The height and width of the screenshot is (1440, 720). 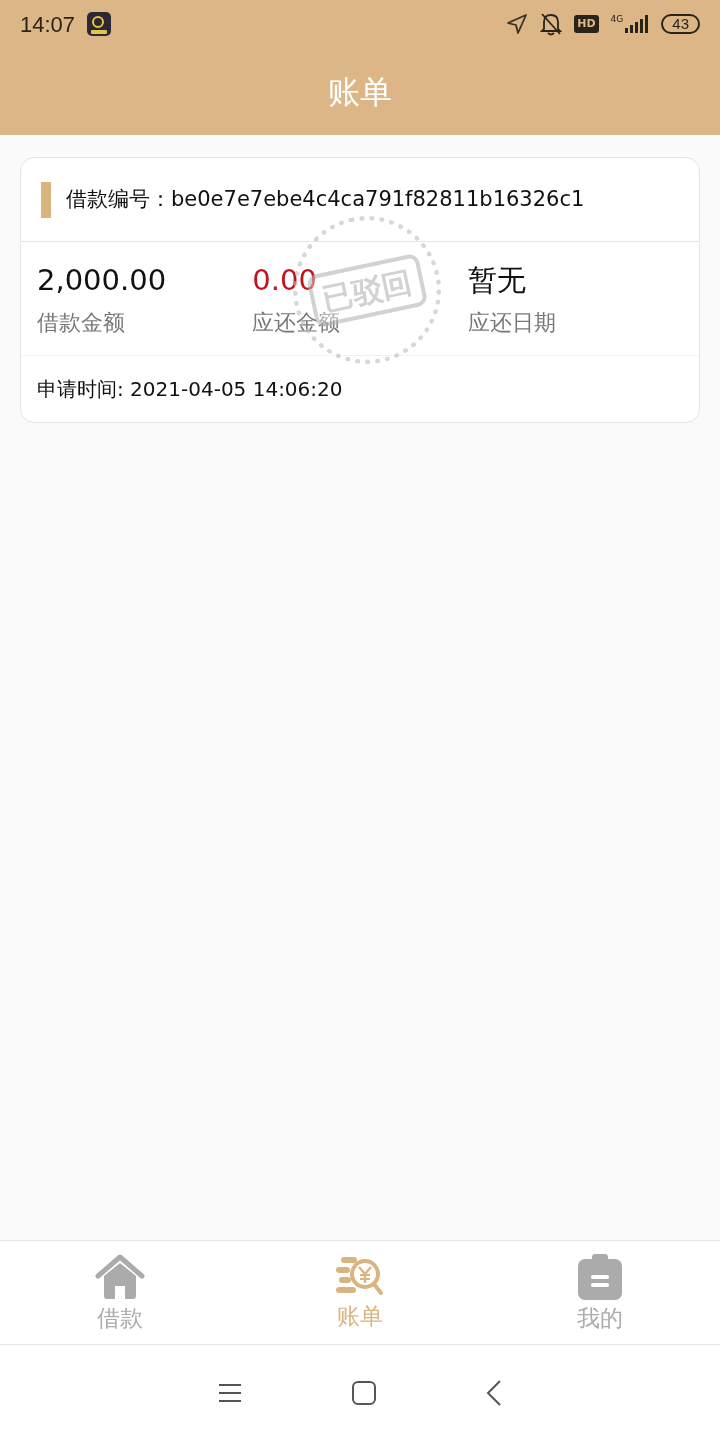 I want to click on coin-search-icon, so click(x=360, y=1276).